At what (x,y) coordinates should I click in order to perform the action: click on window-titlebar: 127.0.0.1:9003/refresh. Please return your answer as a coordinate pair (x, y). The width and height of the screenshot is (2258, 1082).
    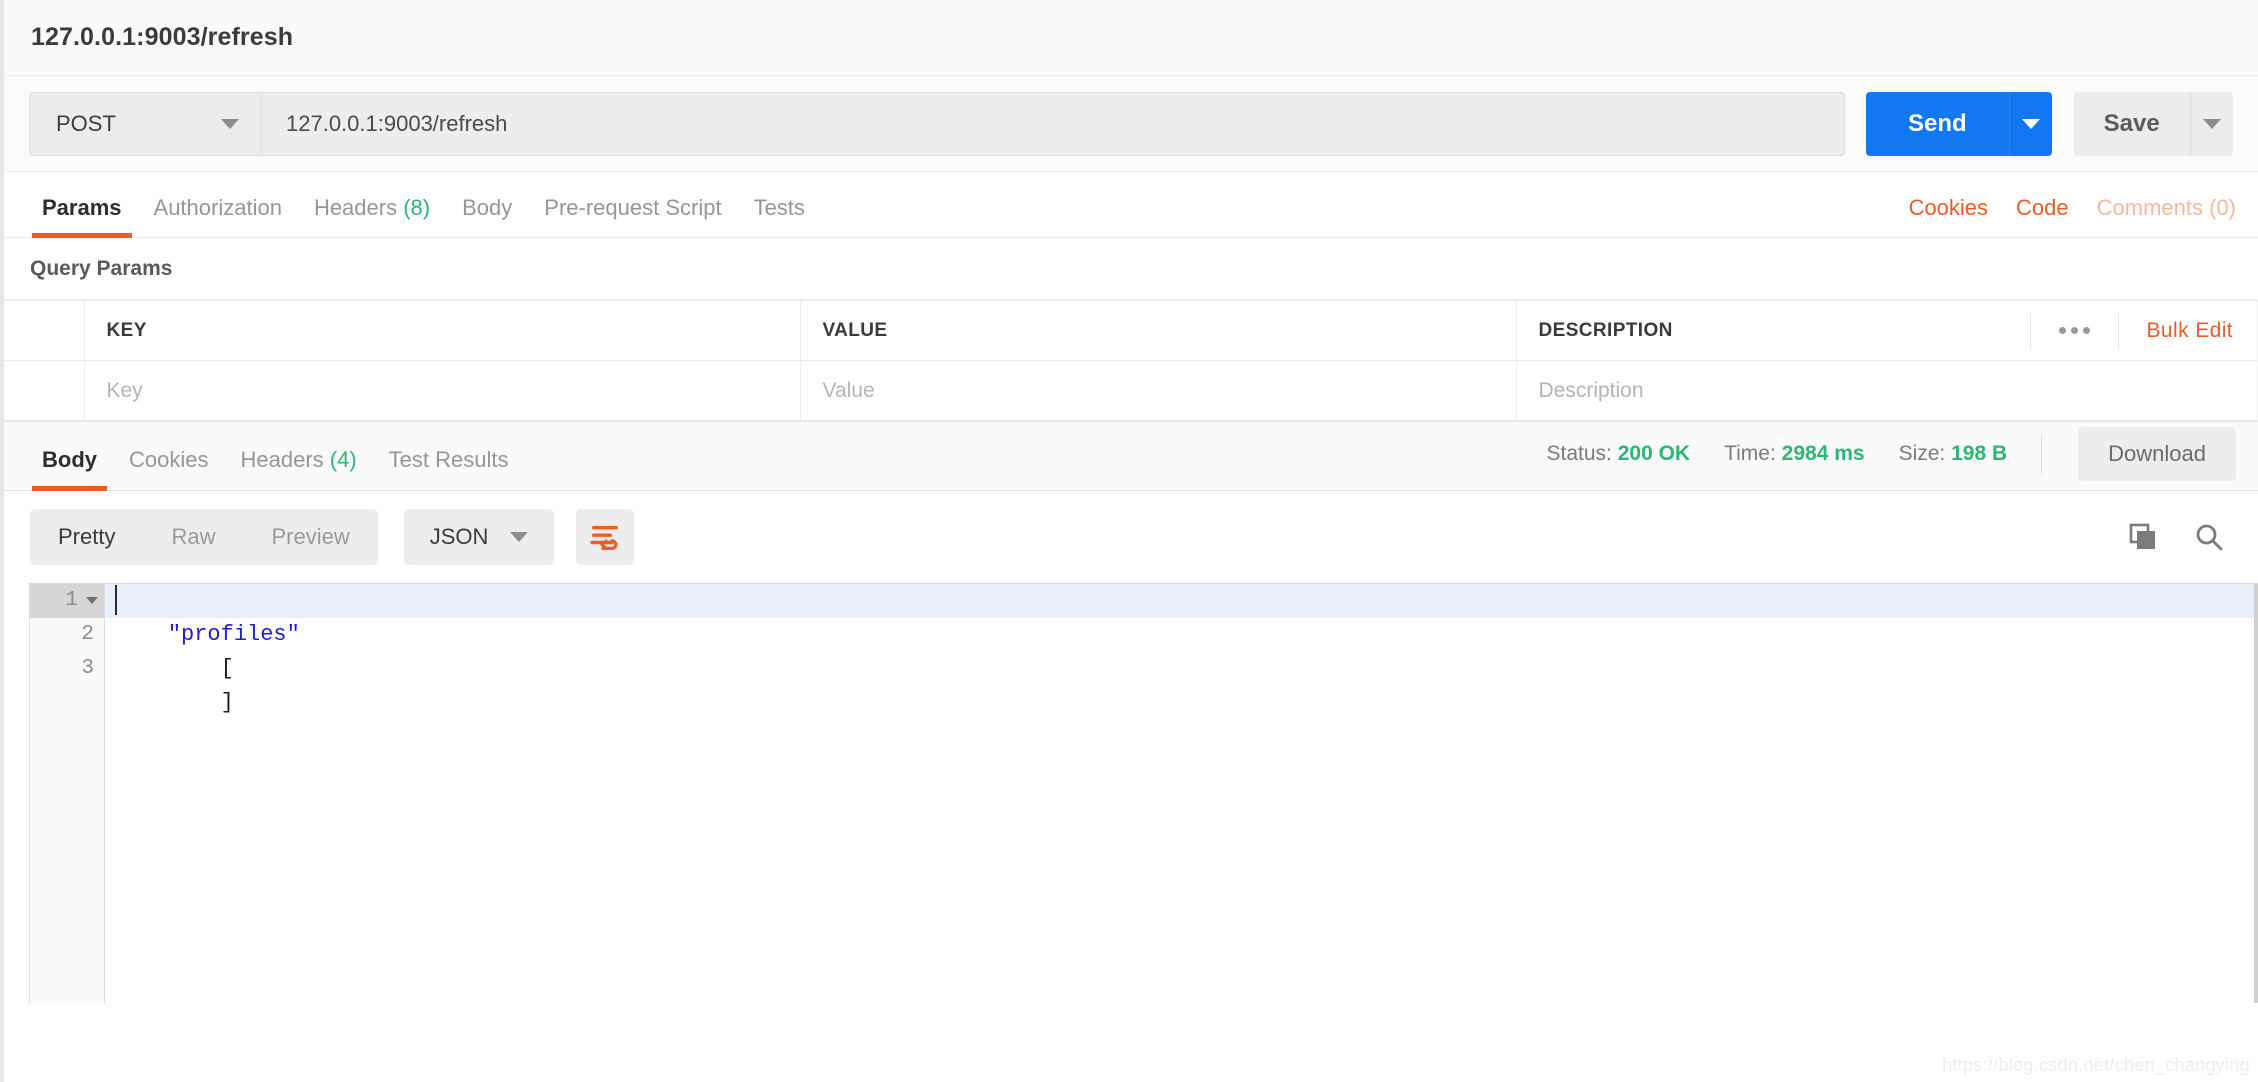
    Looking at the image, I should click on (1131, 38).